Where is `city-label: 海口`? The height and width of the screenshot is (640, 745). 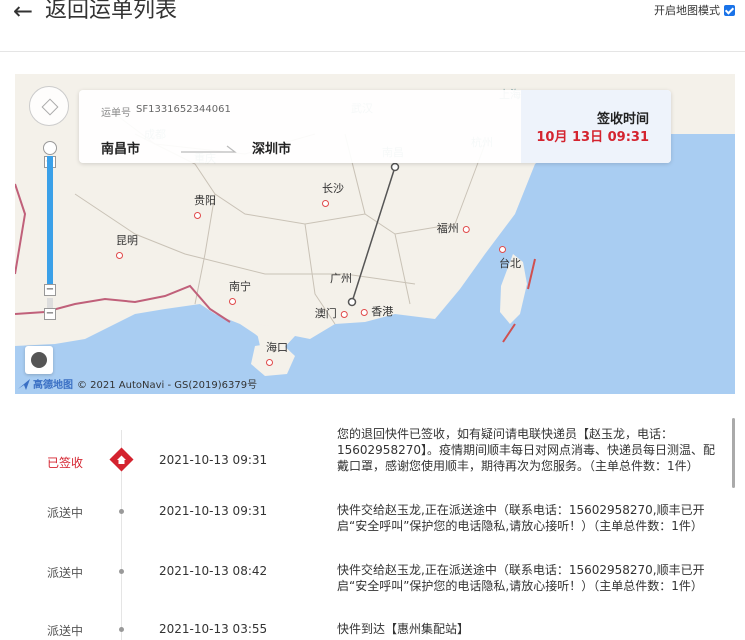
city-label: 海口 is located at coordinates (277, 353).